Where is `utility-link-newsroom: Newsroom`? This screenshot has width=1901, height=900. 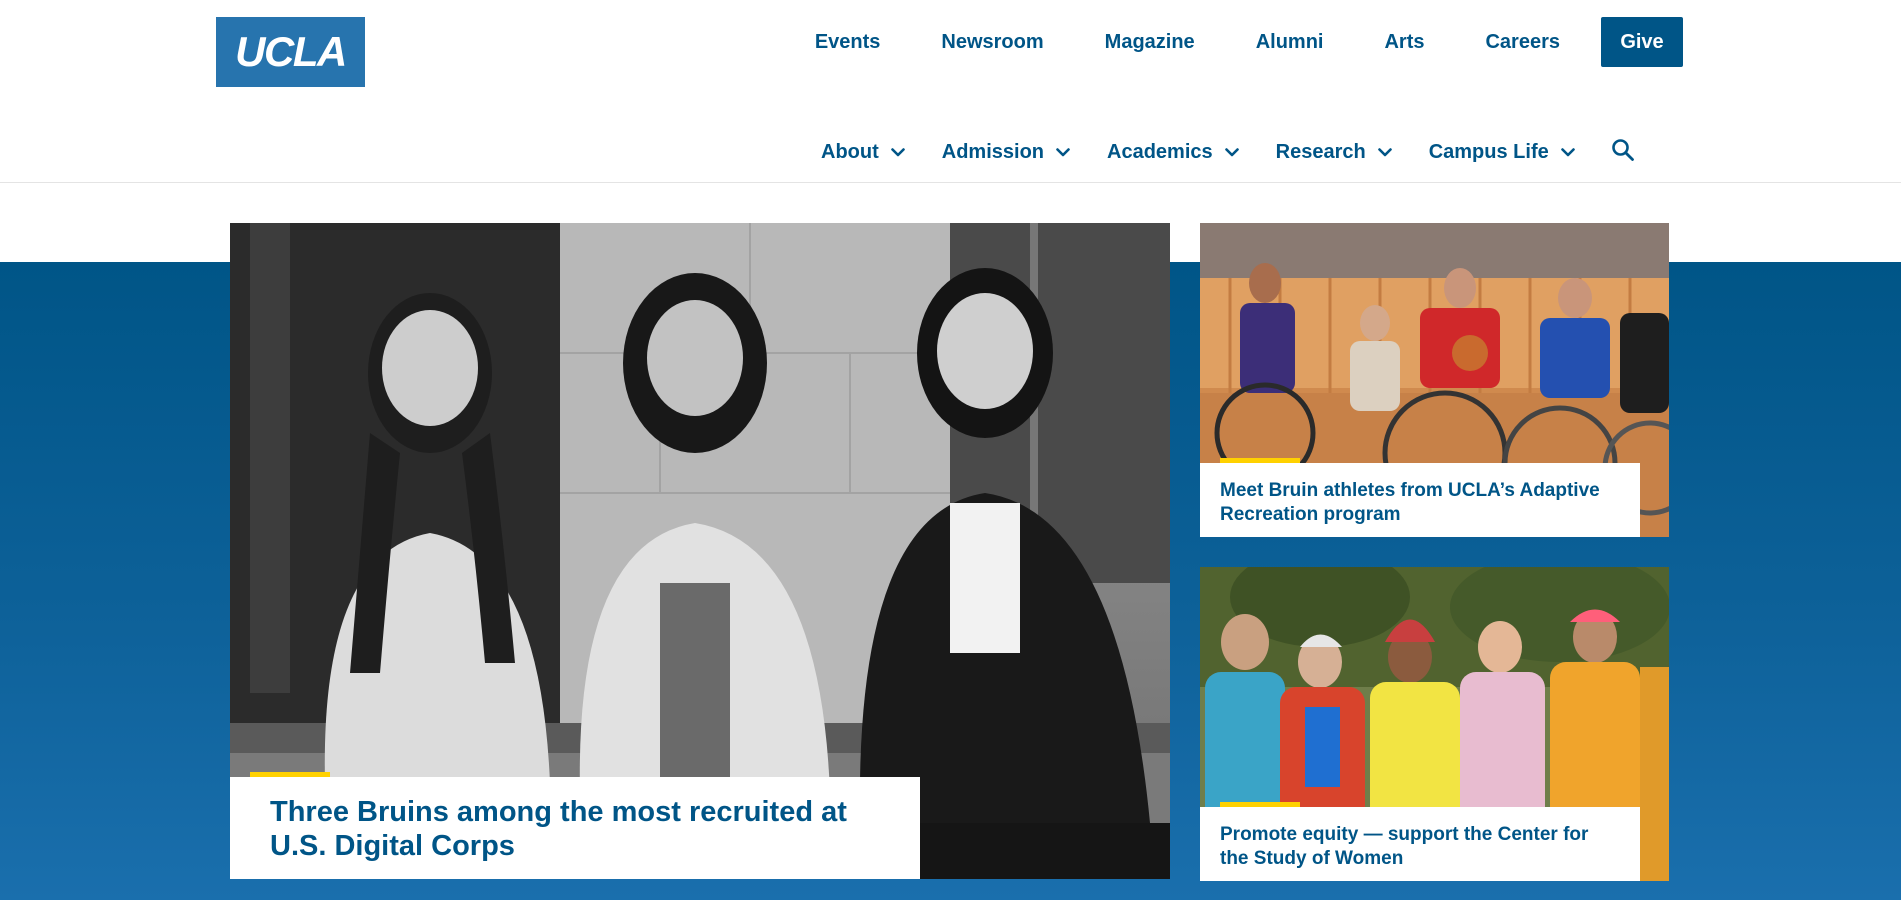 utility-link-newsroom: Newsroom is located at coordinates (992, 42).